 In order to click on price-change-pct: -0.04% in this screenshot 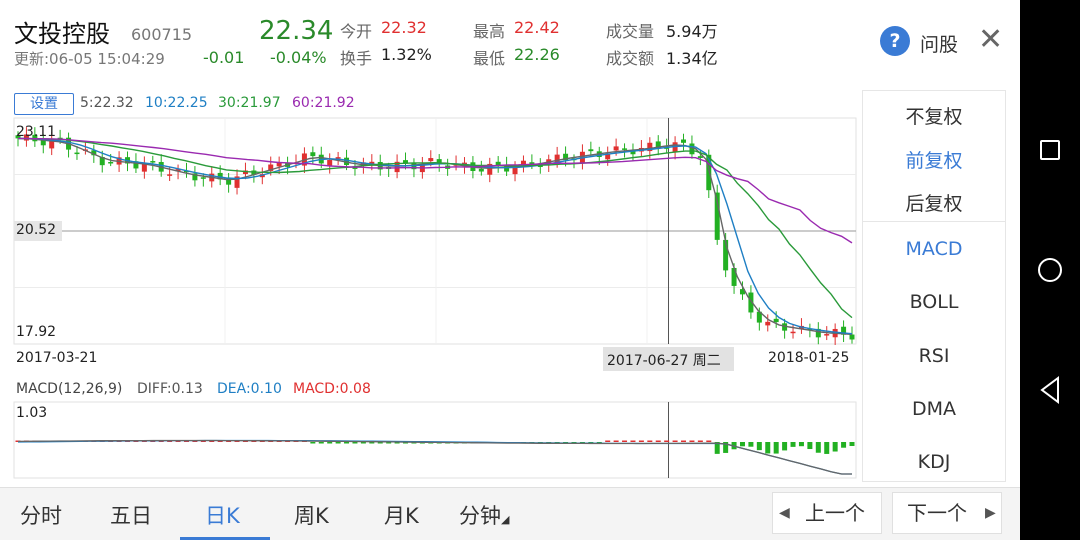, I will do `click(298, 57)`.